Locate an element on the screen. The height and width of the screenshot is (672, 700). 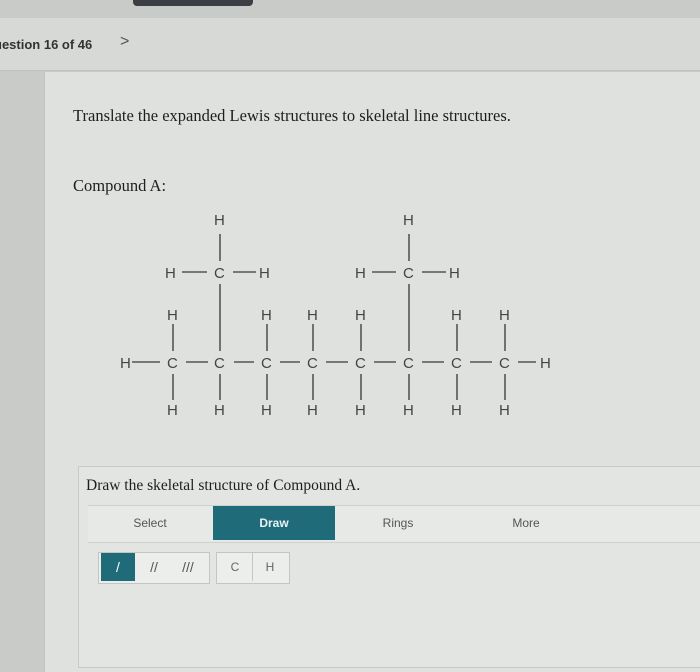
question-counter: uestion 16 of 46 is located at coordinates (46, 44).